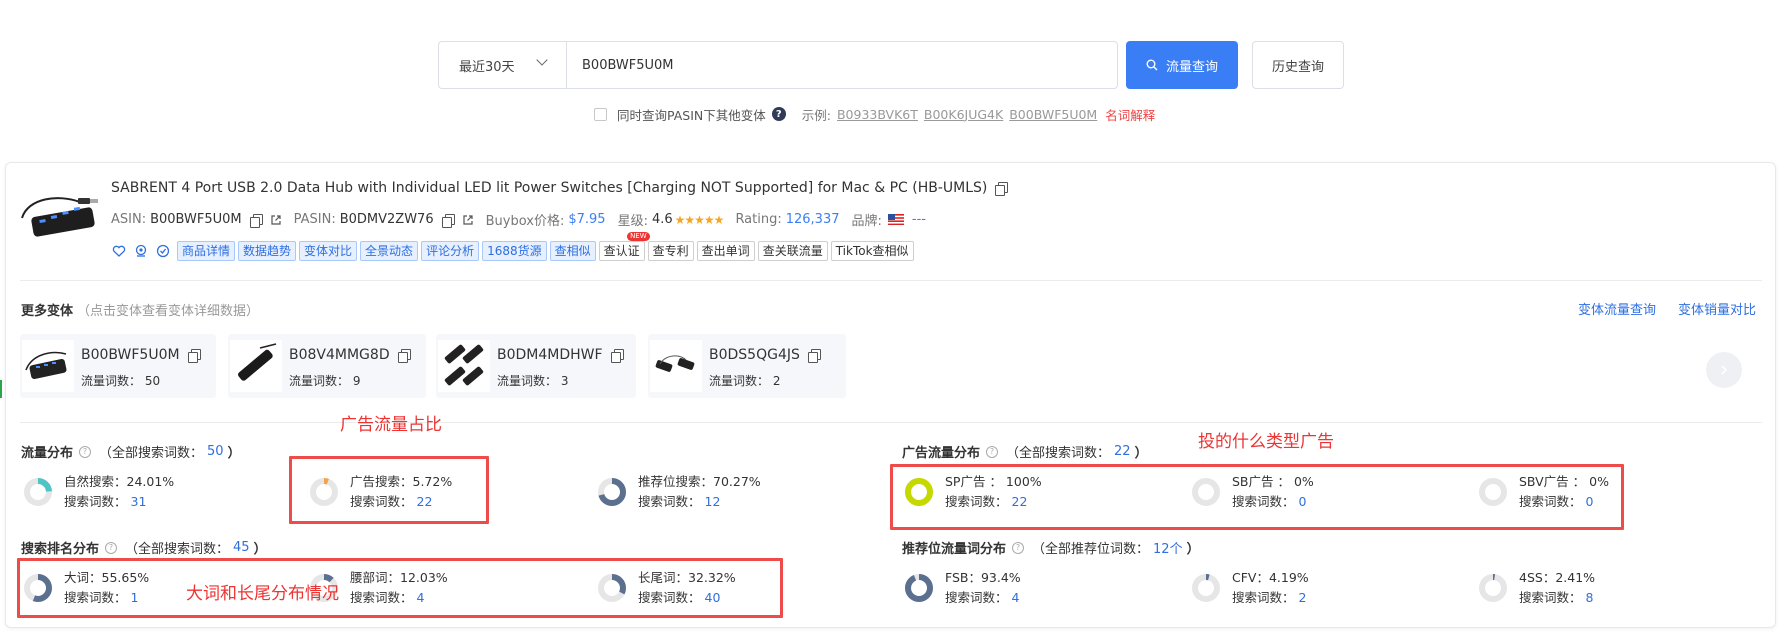 The width and height of the screenshot is (1786, 634). Describe the element at coordinates (60, 549) in the screenshot. I see `rank-title-text: 搜索排名分布` at that location.